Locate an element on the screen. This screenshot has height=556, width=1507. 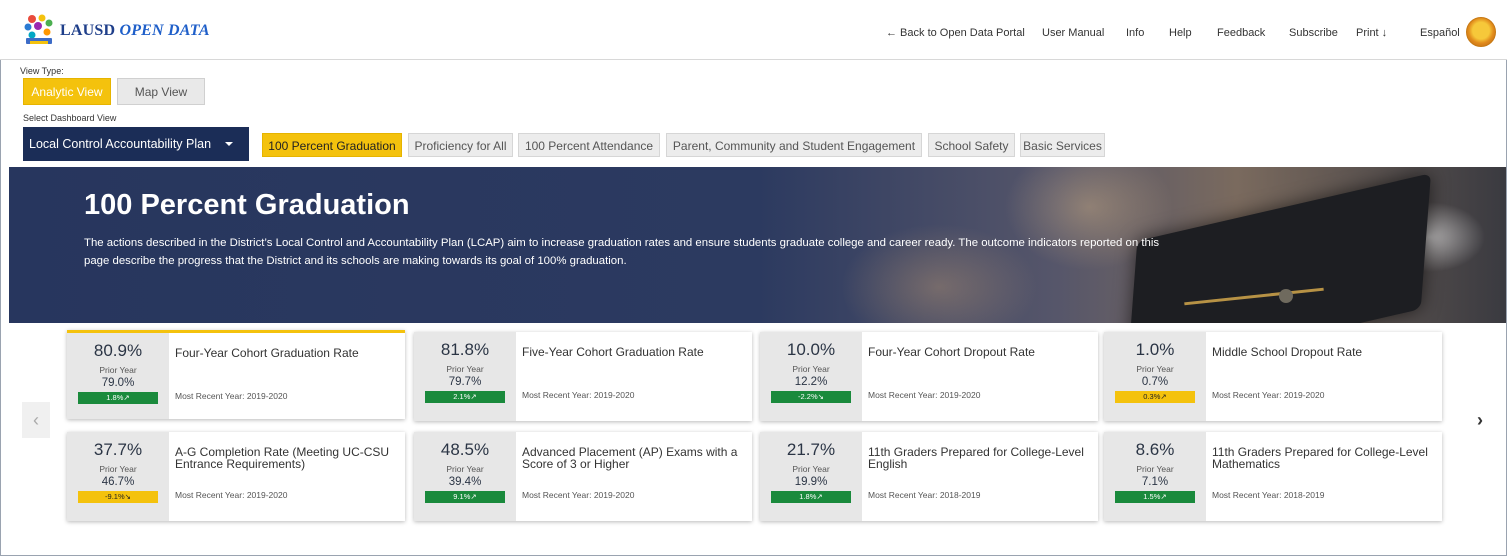
card-title: Five-Year Cohort Graduation Rate is located at coordinates (613, 352).